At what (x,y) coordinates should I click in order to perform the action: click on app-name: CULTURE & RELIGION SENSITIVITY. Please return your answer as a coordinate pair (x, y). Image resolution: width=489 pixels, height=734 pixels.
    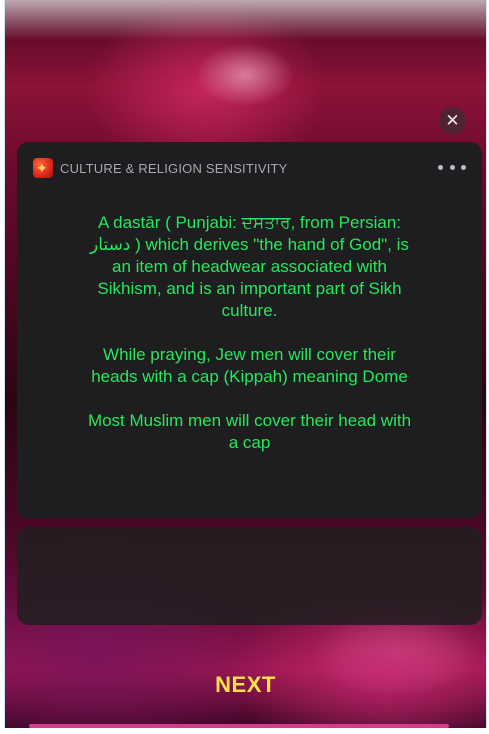
    Looking at the image, I should click on (174, 168).